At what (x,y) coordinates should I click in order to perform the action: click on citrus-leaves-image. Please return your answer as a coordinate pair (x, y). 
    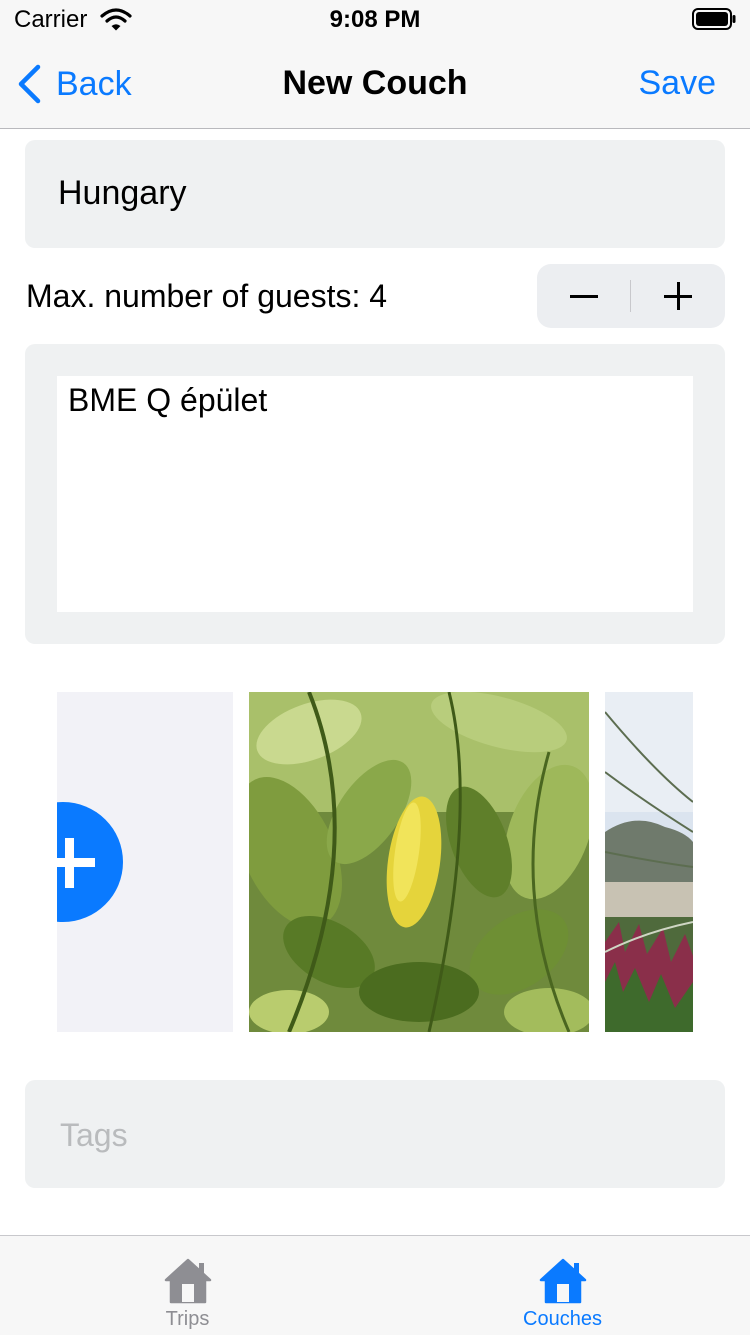
    Looking at the image, I should click on (419, 862).